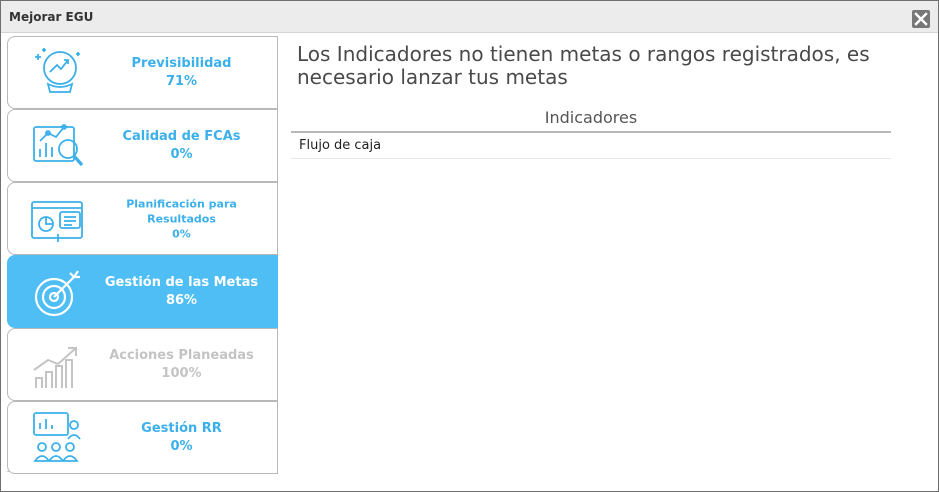 This screenshot has height=492, width=939. Describe the element at coordinates (181, 282) in the screenshot. I see `sidebar-item-label: Gestión de las Metas` at that location.